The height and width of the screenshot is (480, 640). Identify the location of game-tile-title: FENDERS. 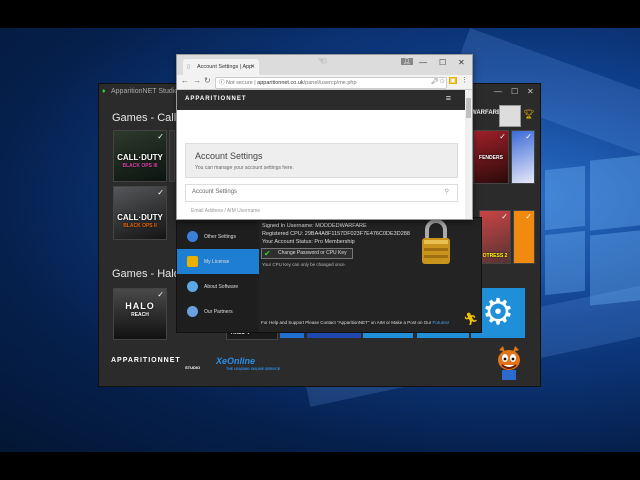
(491, 158).